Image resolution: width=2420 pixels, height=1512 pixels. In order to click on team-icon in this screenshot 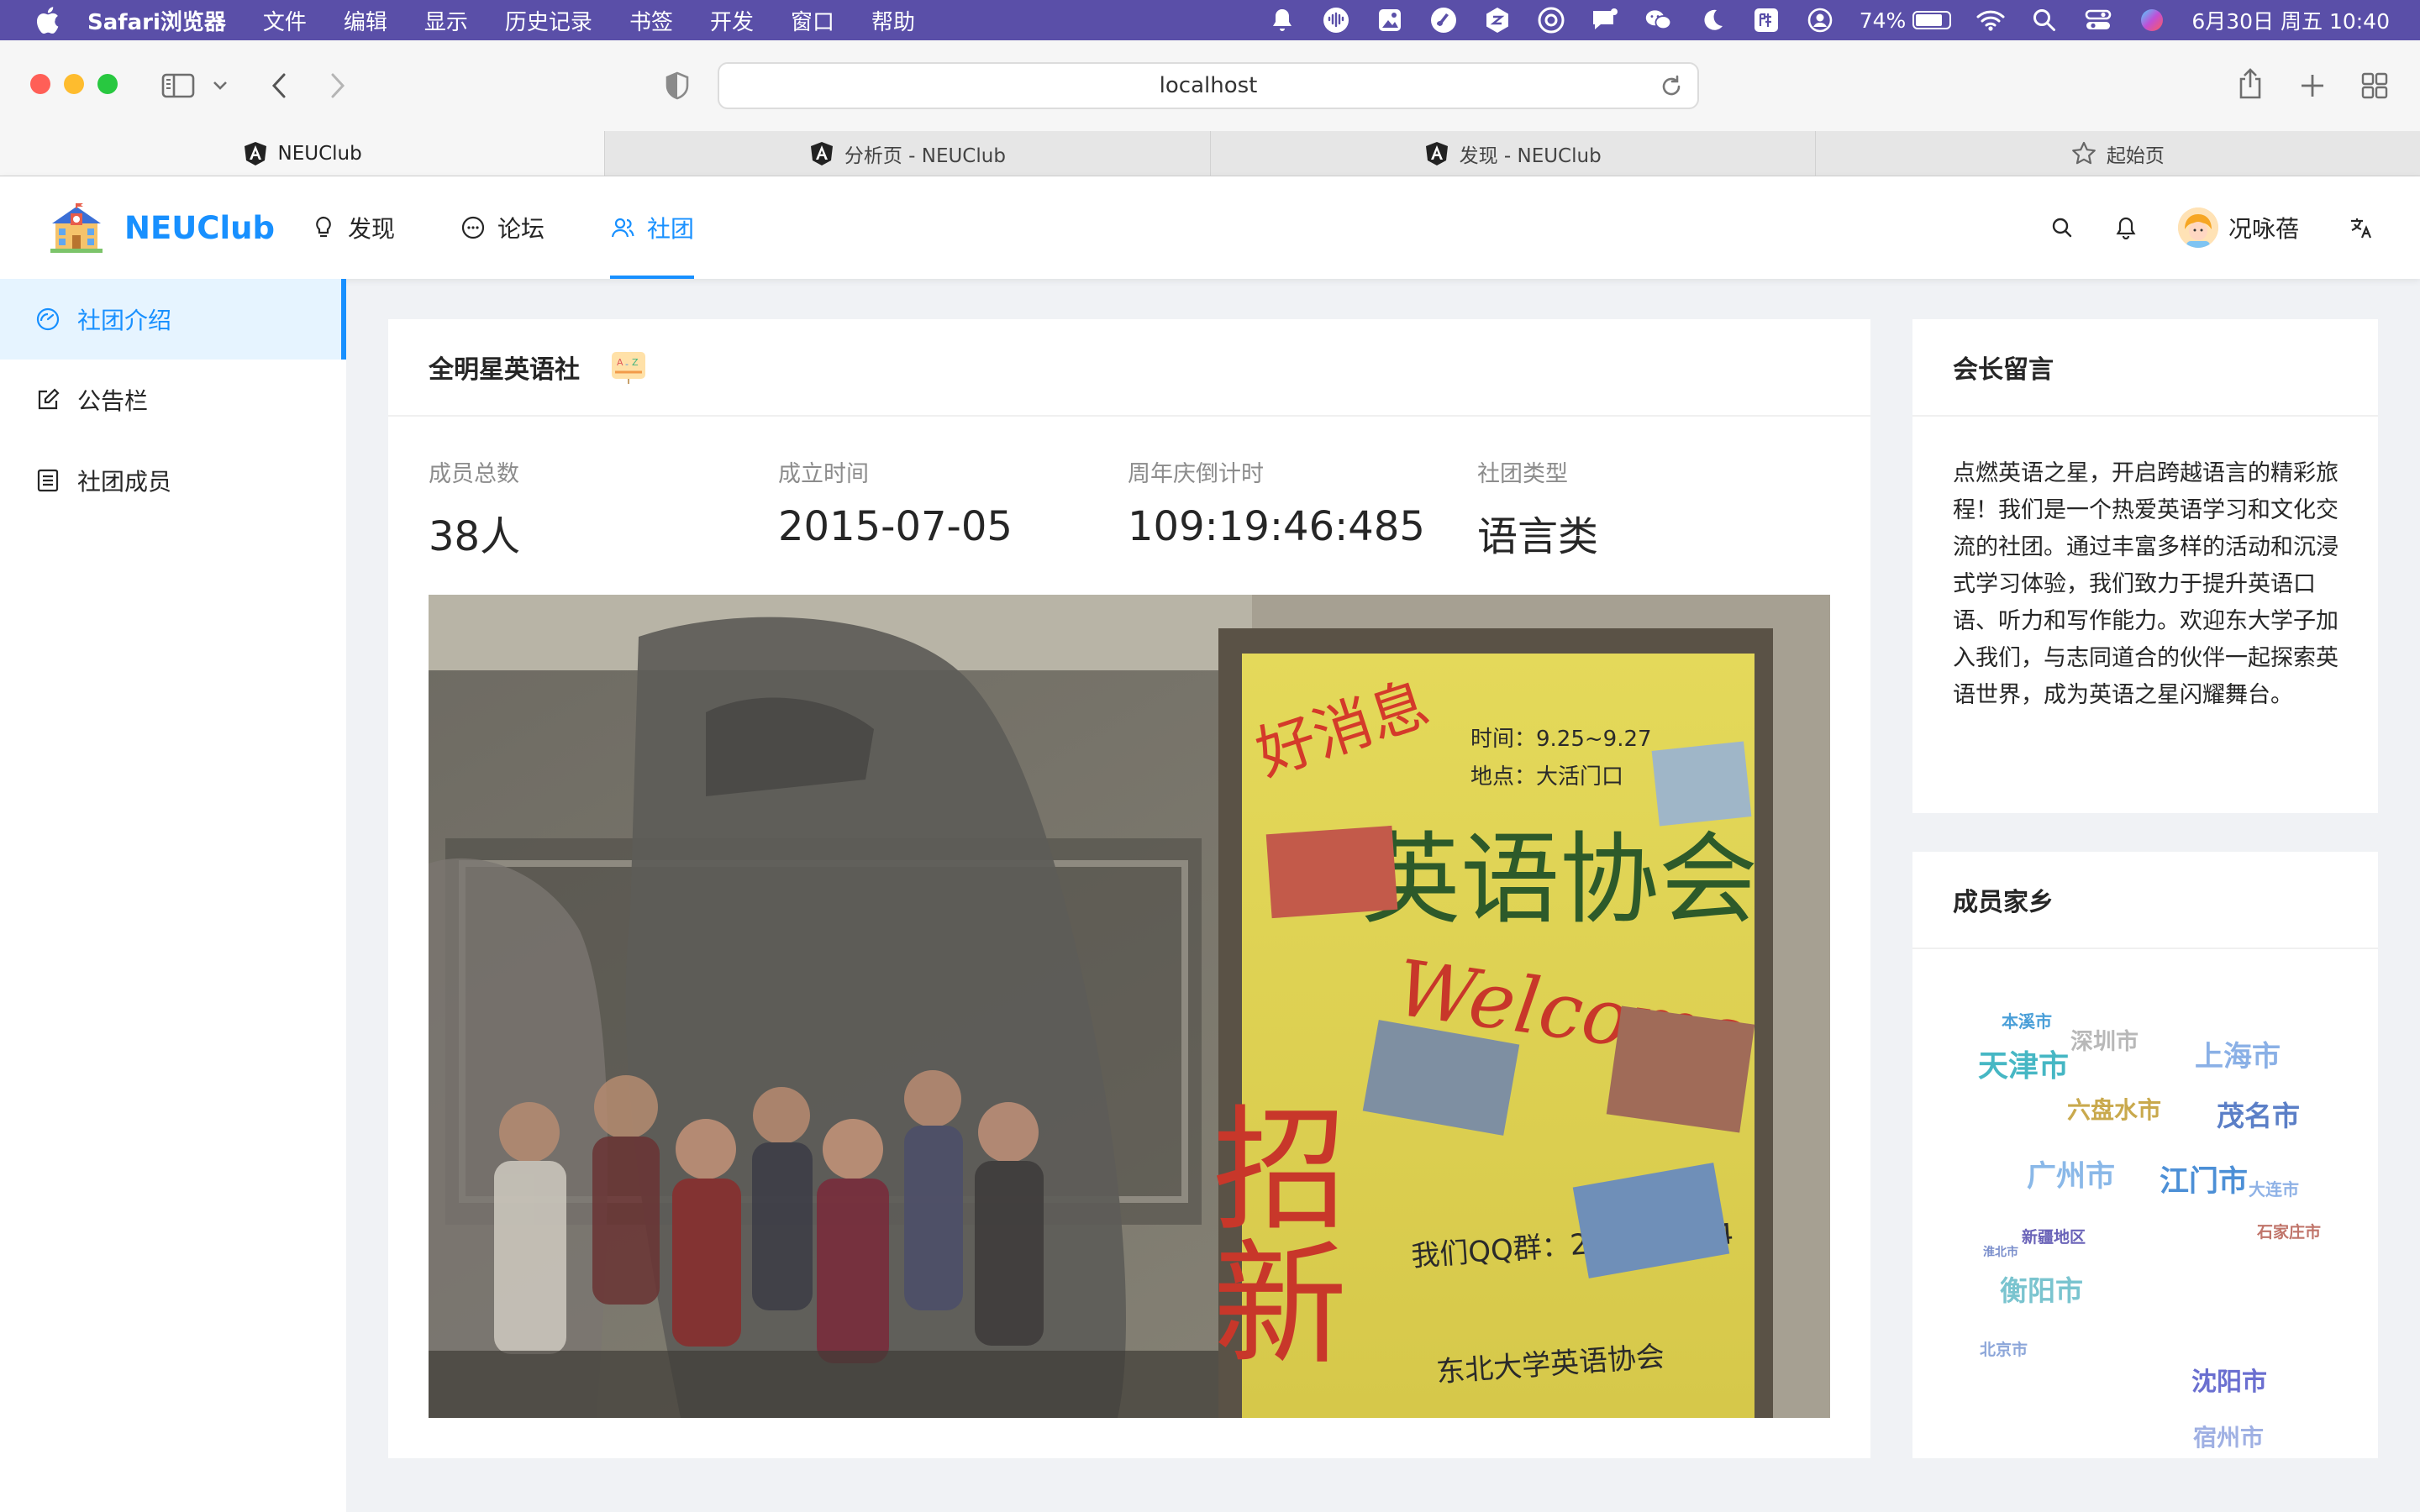, I will do `click(622, 228)`.